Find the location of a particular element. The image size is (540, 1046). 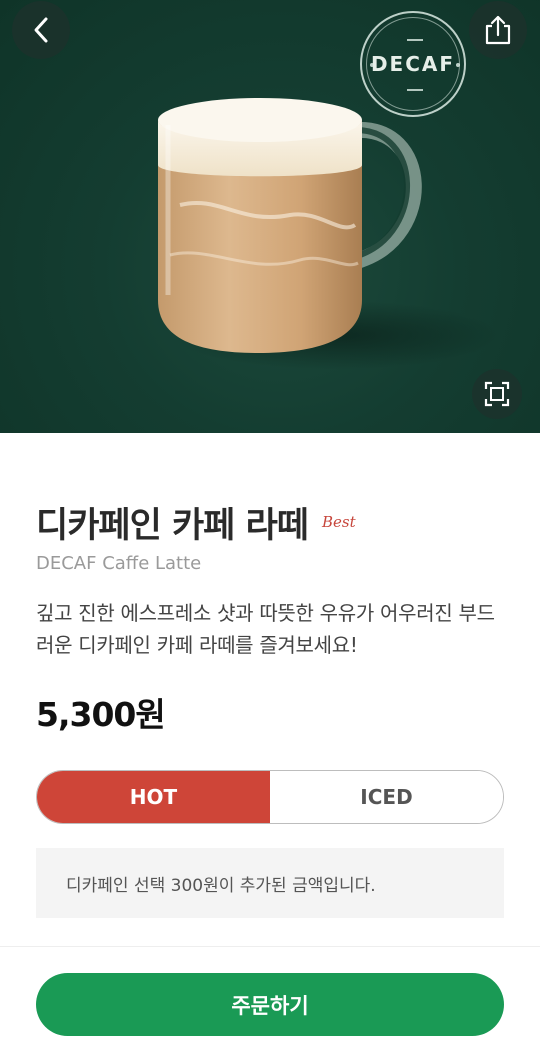

share-icon is located at coordinates (498, 30).